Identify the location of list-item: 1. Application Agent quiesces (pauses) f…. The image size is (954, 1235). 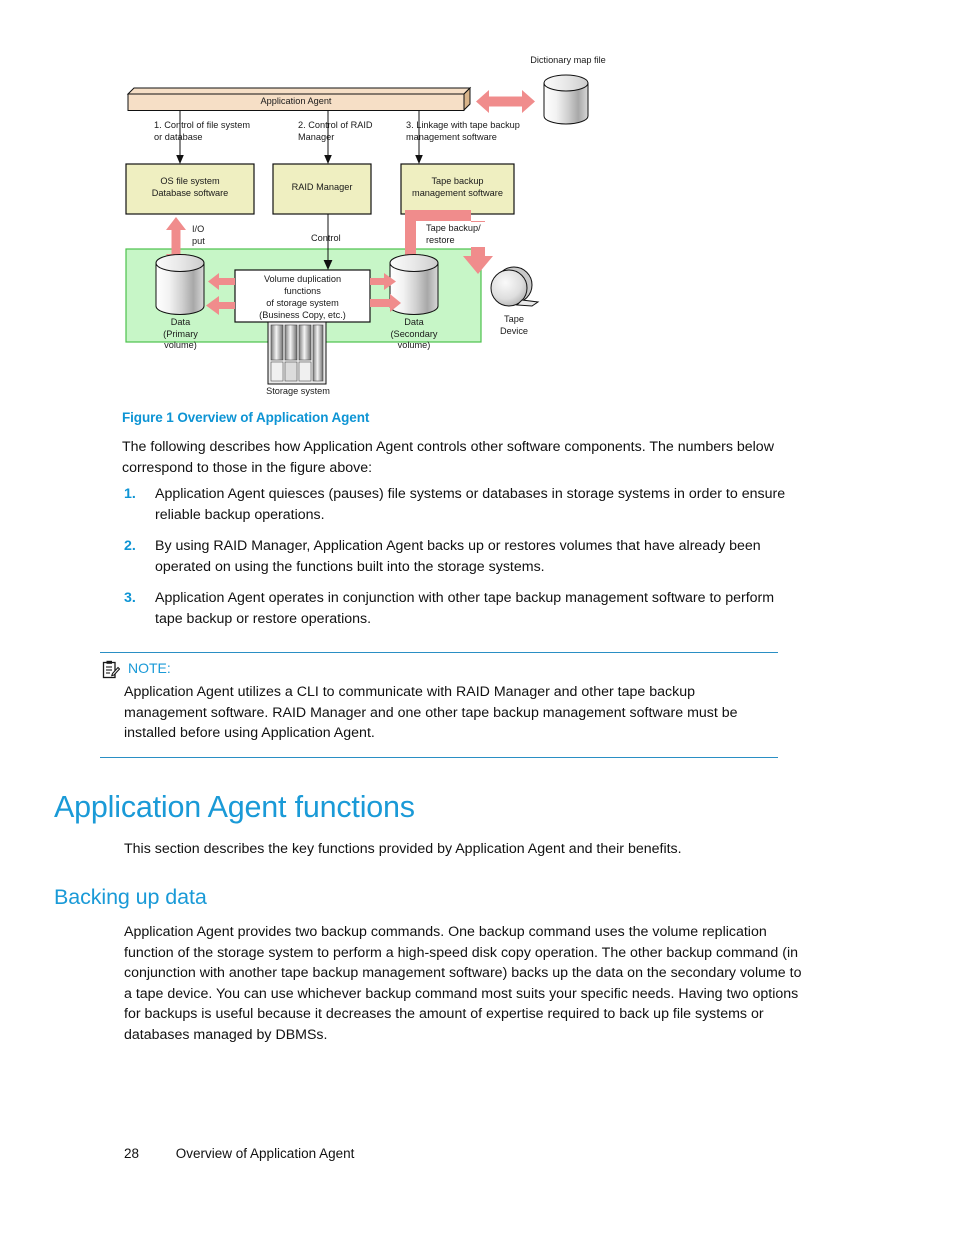
(462, 504).